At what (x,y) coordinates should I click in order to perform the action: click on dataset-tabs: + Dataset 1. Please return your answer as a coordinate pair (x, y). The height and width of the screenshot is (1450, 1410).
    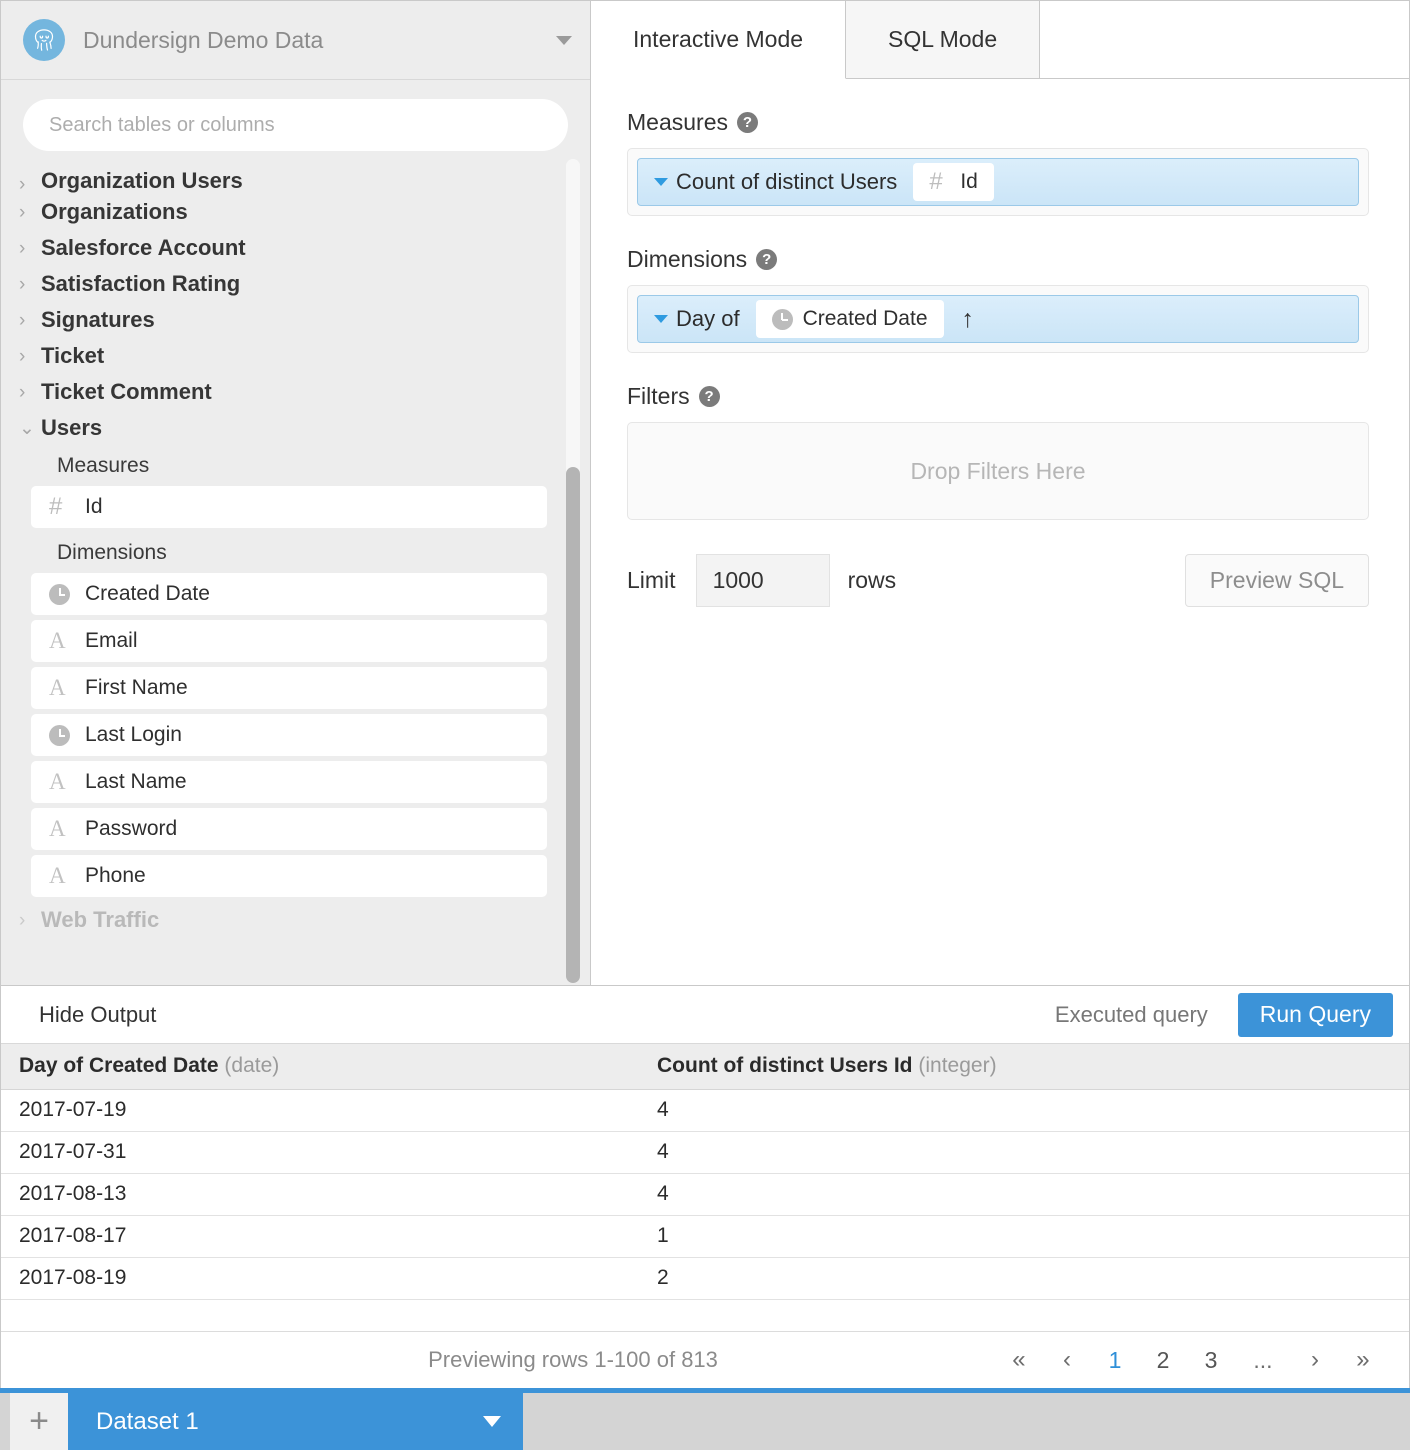
    Looking at the image, I should click on (266, 1421).